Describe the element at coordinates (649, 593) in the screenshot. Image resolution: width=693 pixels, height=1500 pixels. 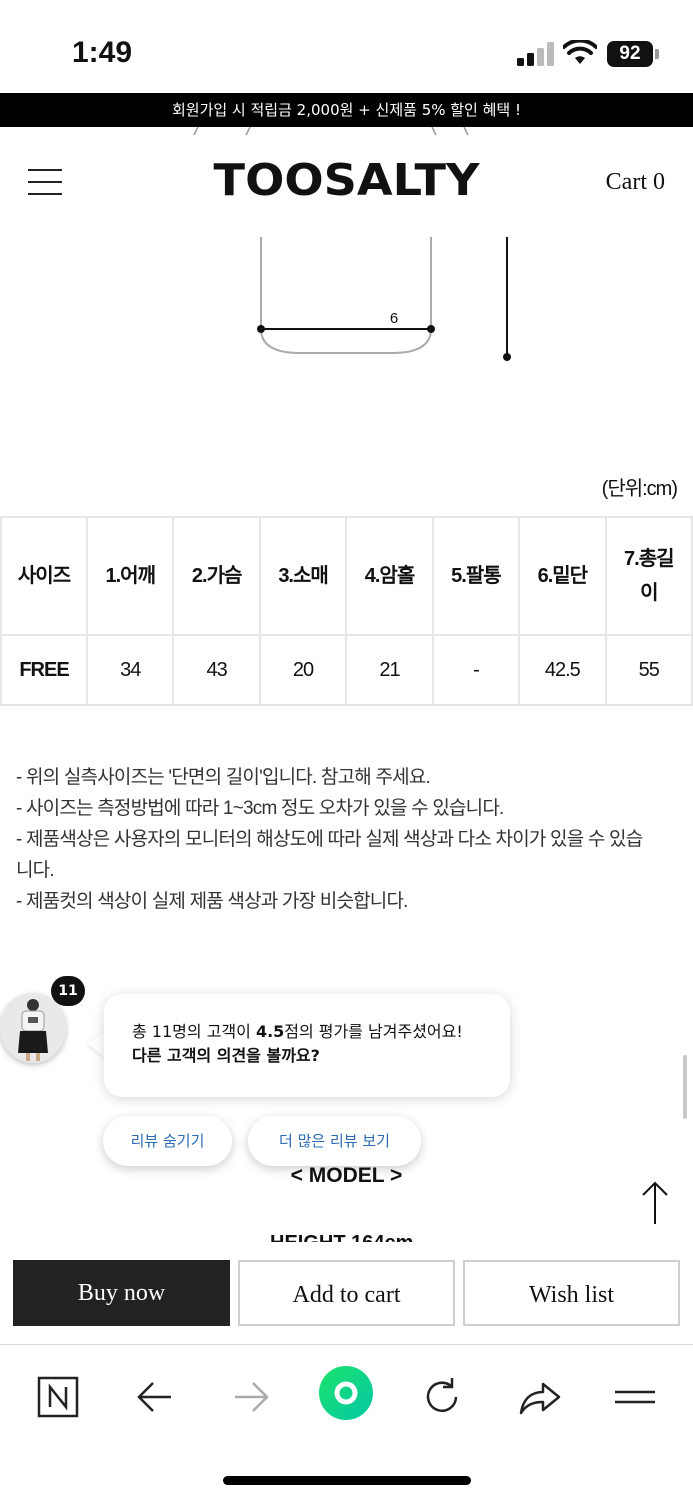
I see `header-cell-line2: 이` at that location.